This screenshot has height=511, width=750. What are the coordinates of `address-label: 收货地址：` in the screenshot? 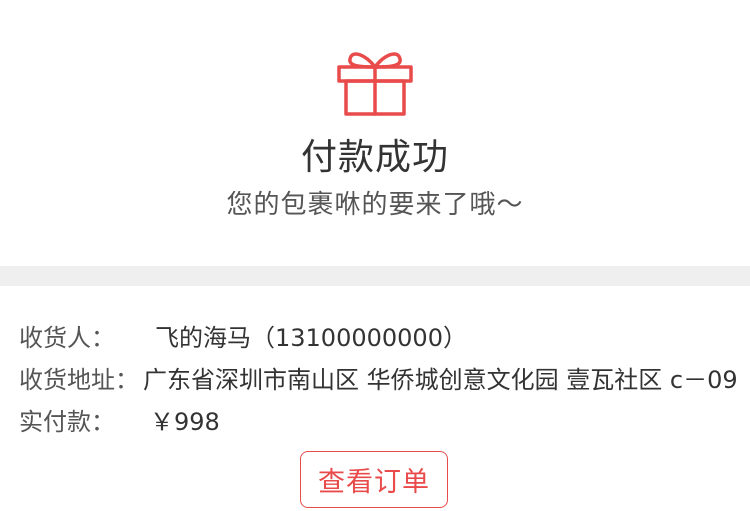 It's located at (79, 380).